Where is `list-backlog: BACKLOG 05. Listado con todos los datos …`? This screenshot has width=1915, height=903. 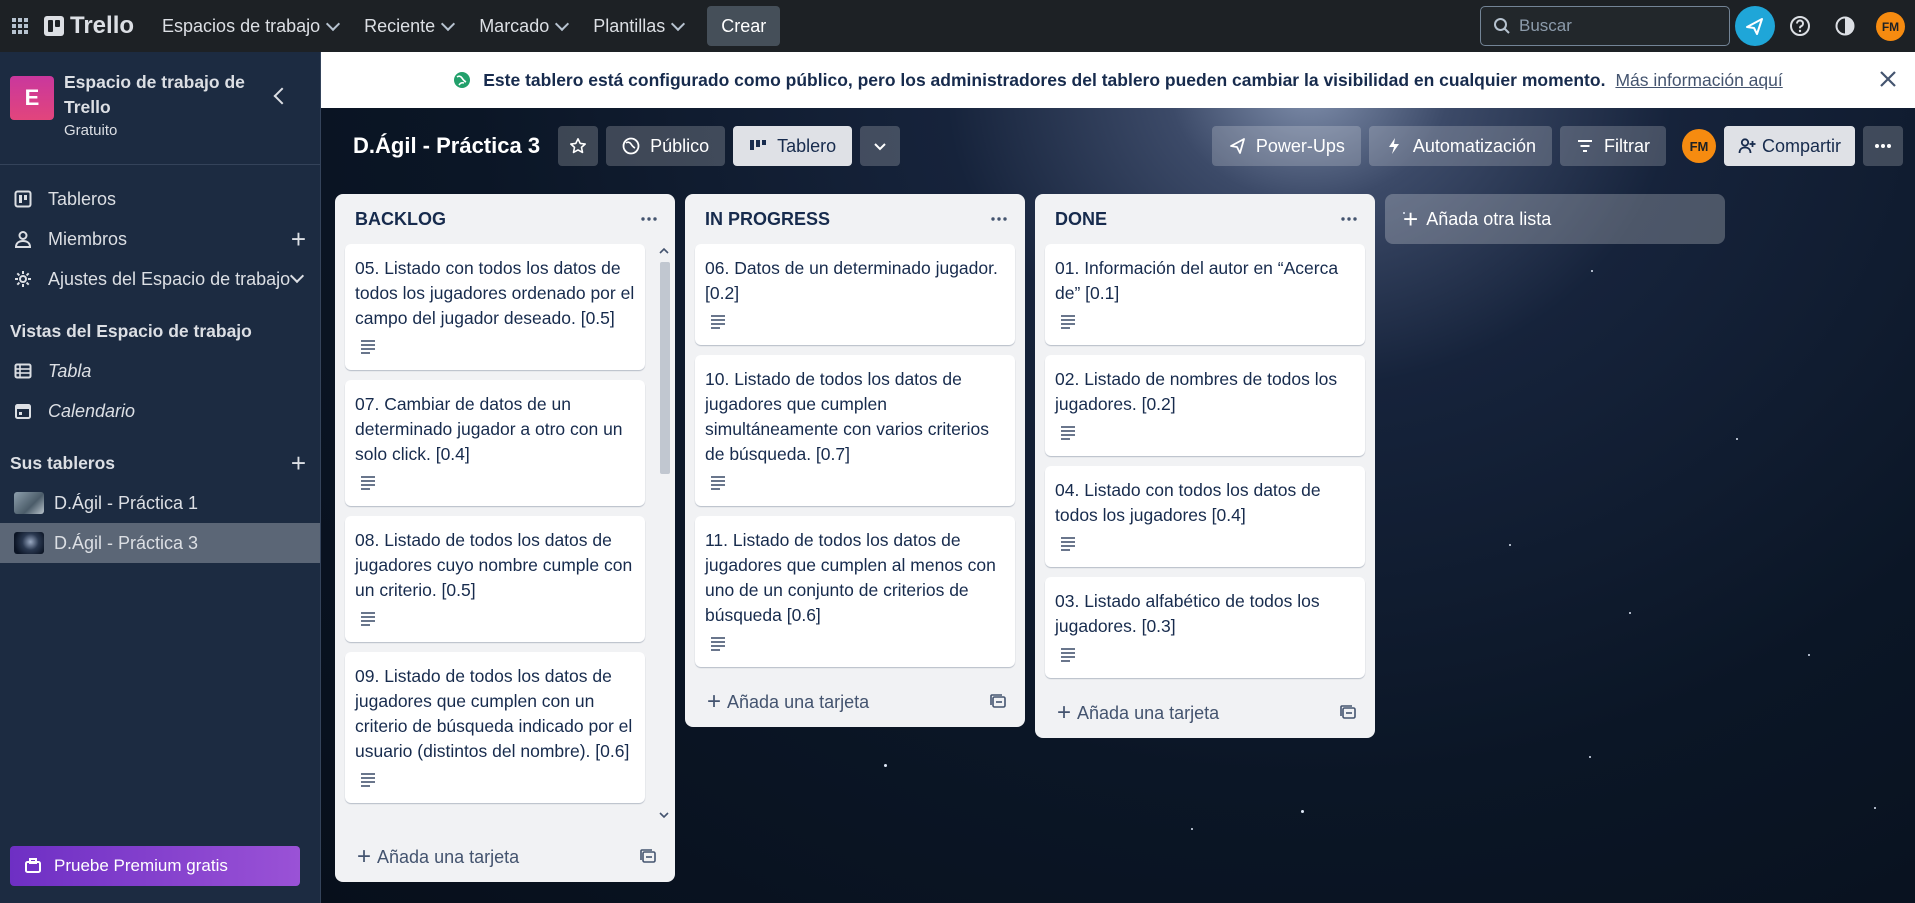
list-backlog: BACKLOG 05. Listado con todos los datos … is located at coordinates (505, 538).